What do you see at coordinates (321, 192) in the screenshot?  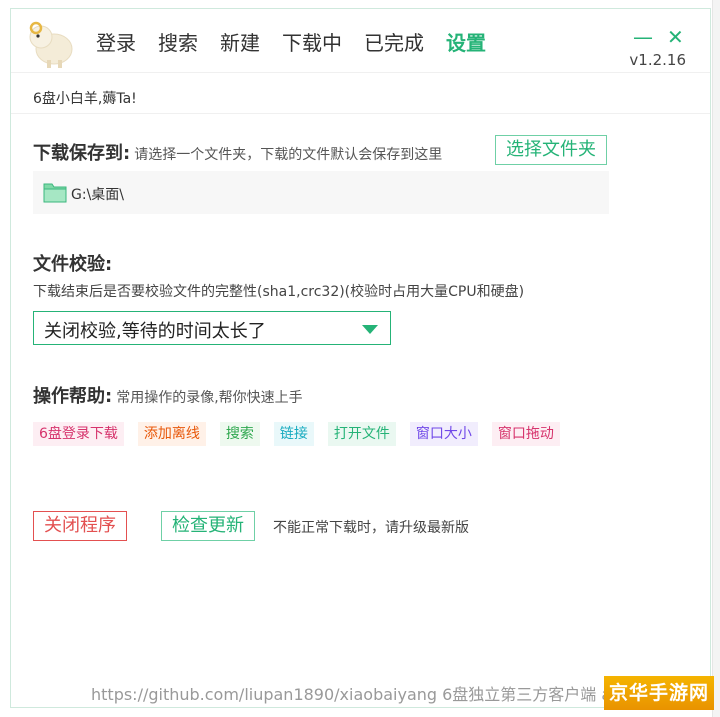 I see `download-path-box: G:\桌面\` at bounding box center [321, 192].